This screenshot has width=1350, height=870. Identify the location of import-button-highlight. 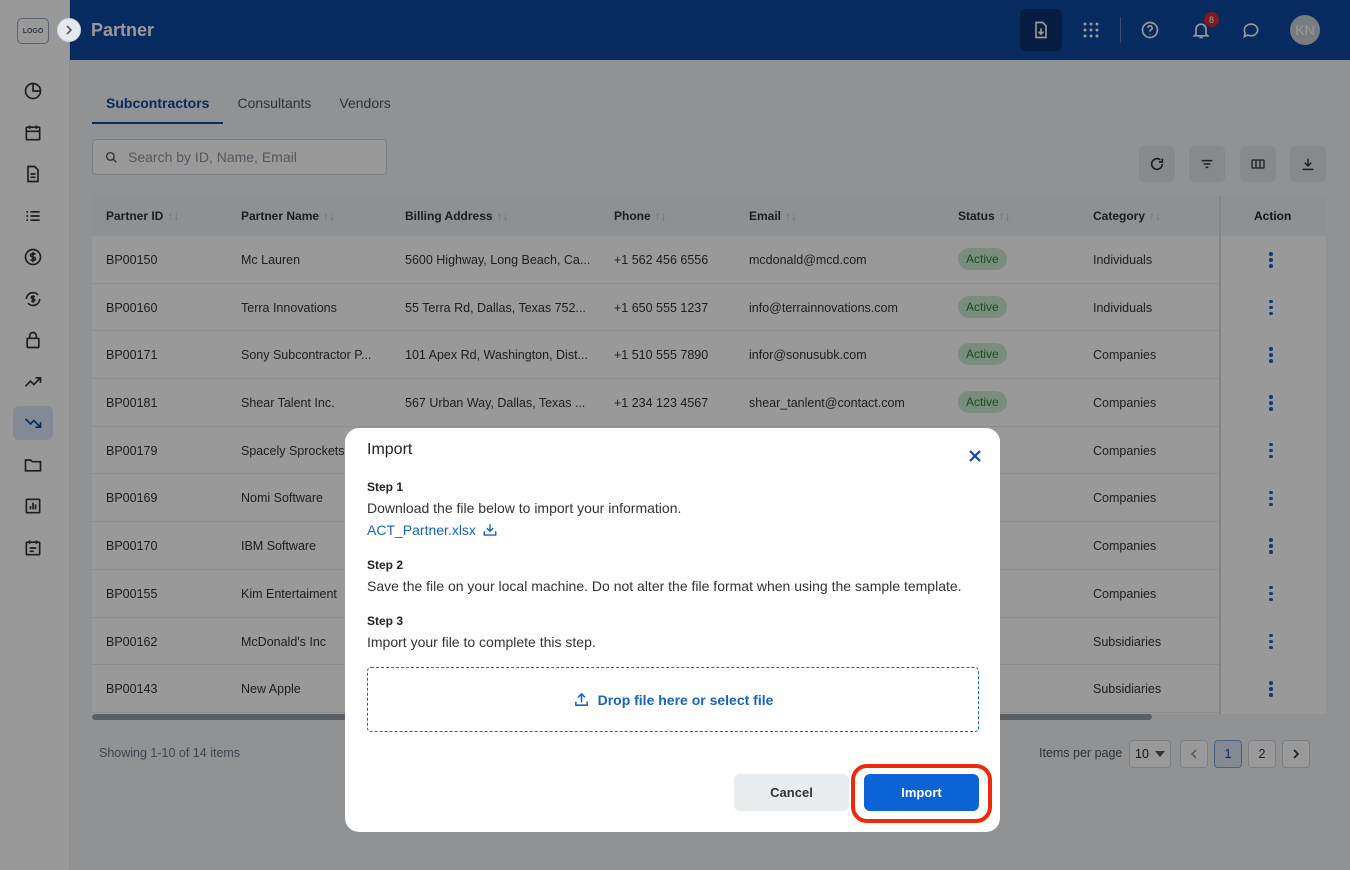
(921, 793).